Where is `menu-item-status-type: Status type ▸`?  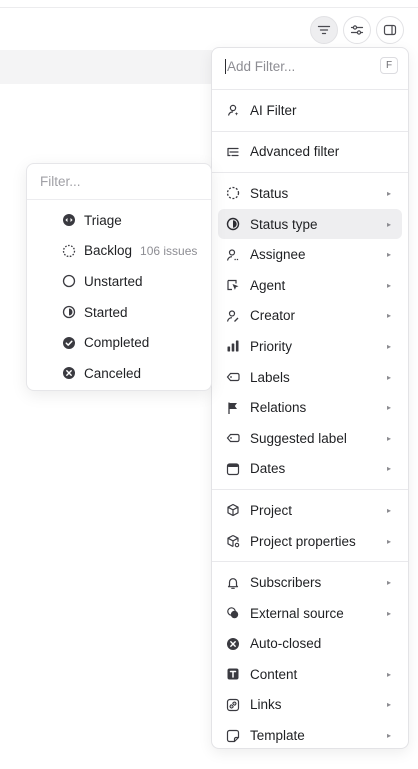 menu-item-status-type: Status type ▸ is located at coordinates (310, 224).